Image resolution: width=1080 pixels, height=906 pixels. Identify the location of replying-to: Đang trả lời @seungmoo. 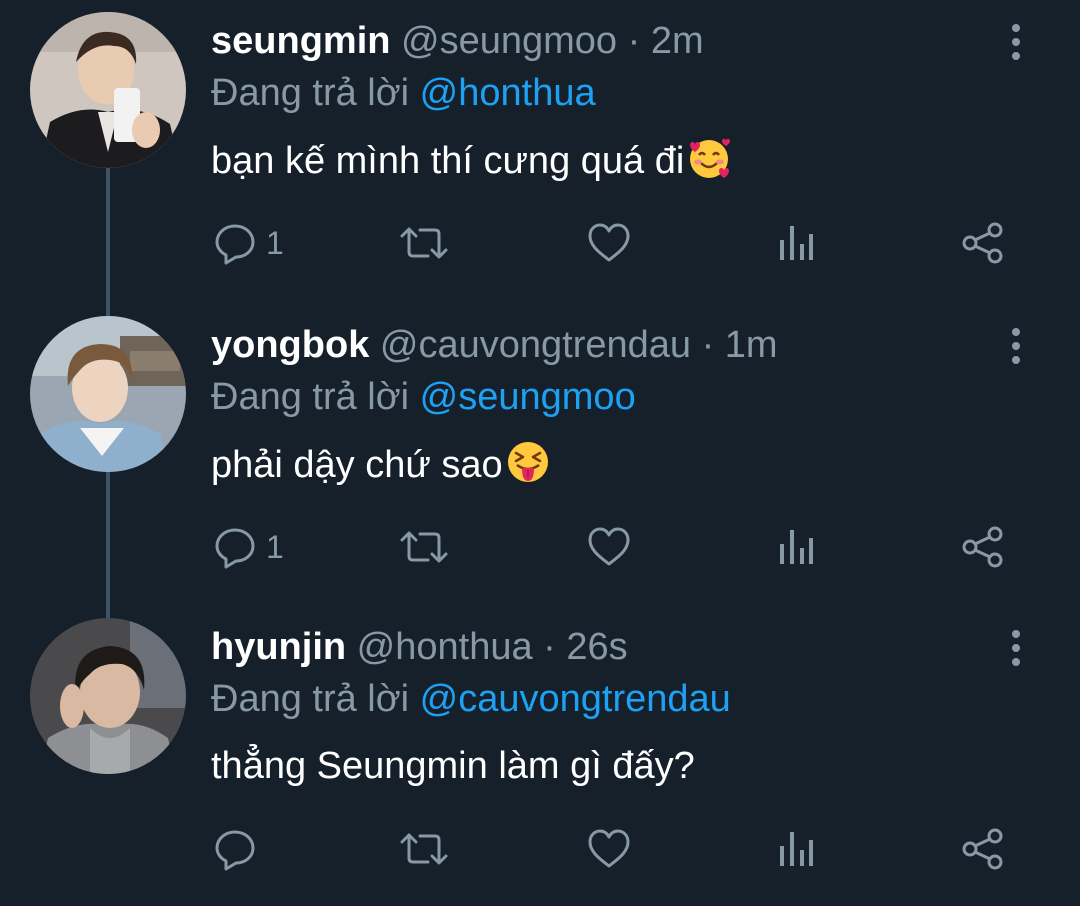
(423, 397).